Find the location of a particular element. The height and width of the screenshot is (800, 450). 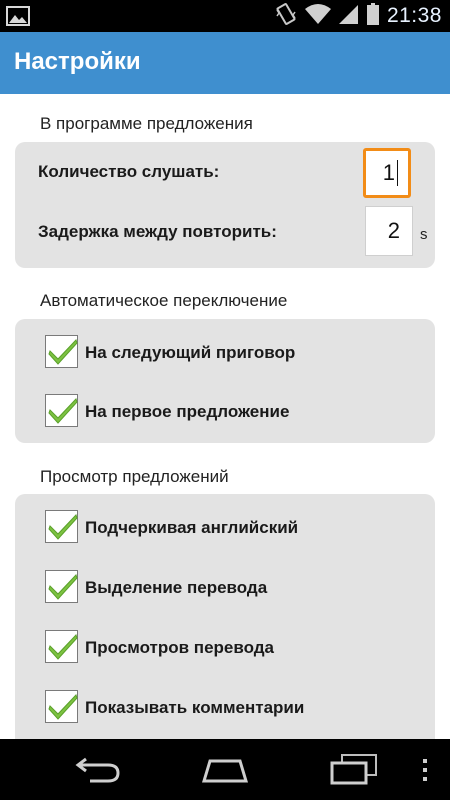

gallery-icon is located at coordinates (18, 16).